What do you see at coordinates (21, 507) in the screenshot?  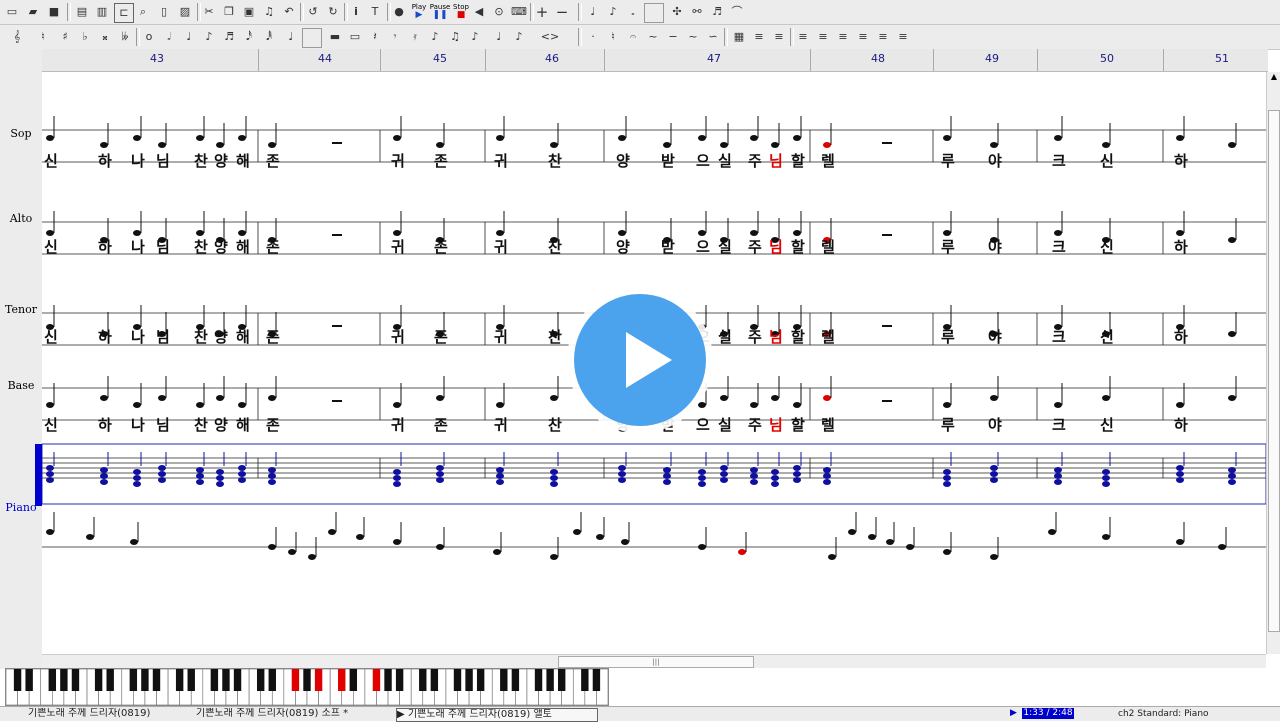 I see `voice-label-piano: Piano` at bounding box center [21, 507].